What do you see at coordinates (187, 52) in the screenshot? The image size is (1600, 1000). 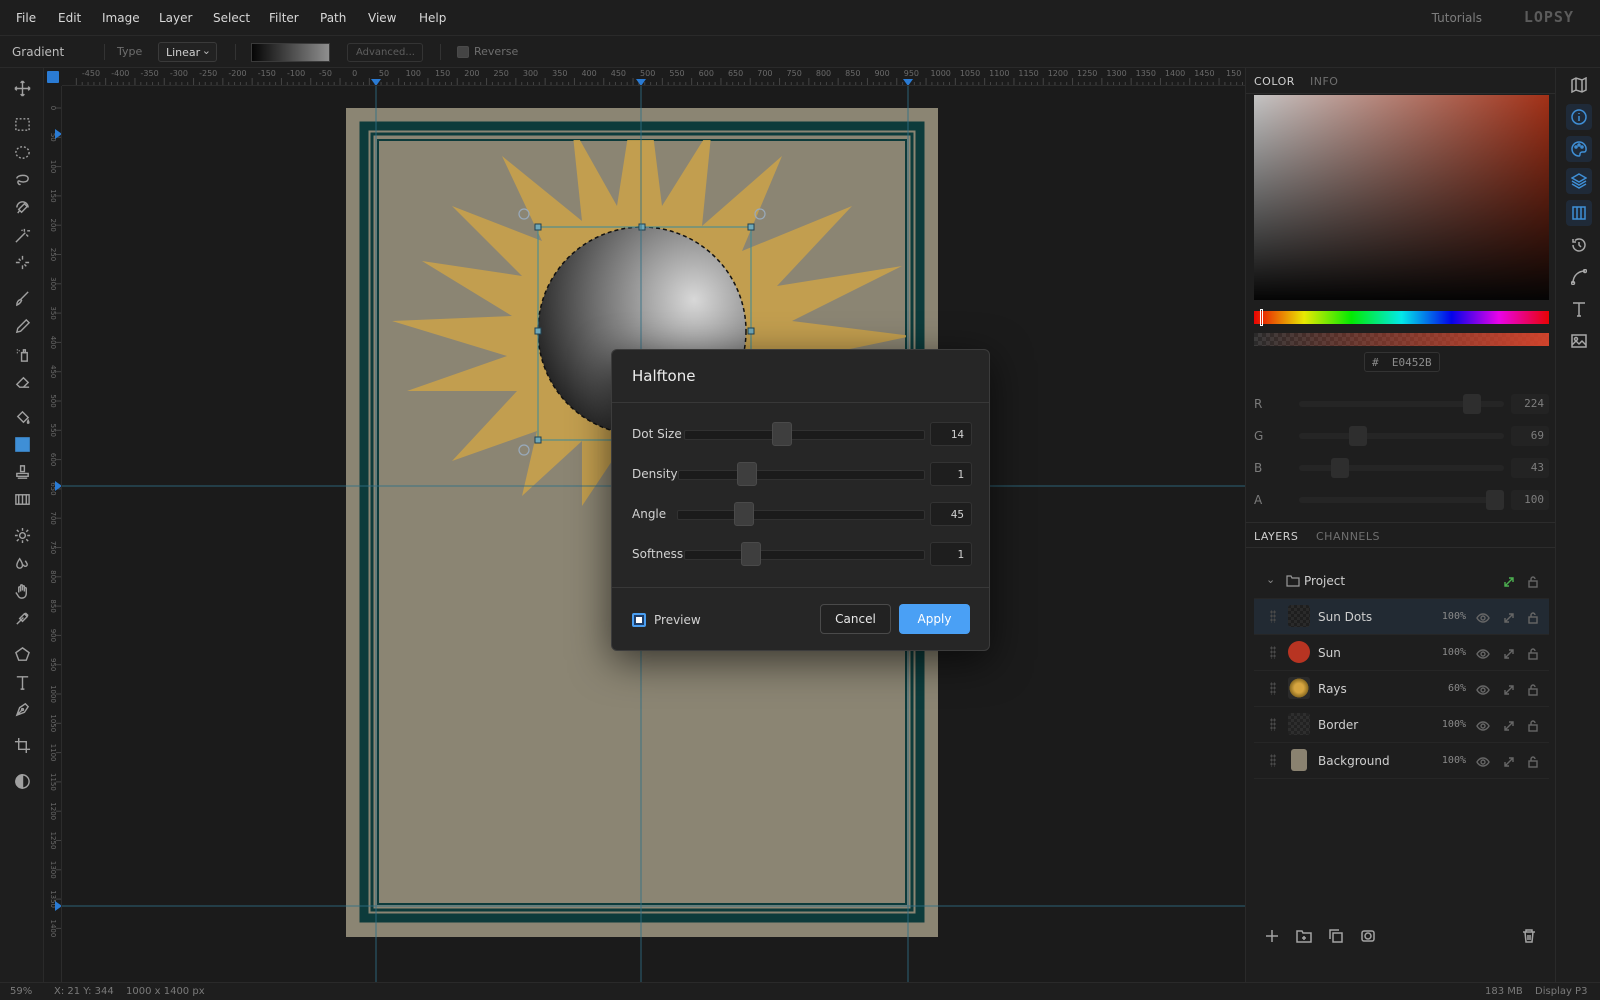 I see `gradient-type-select: Linear ⌄` at bounding box center [187, 52].